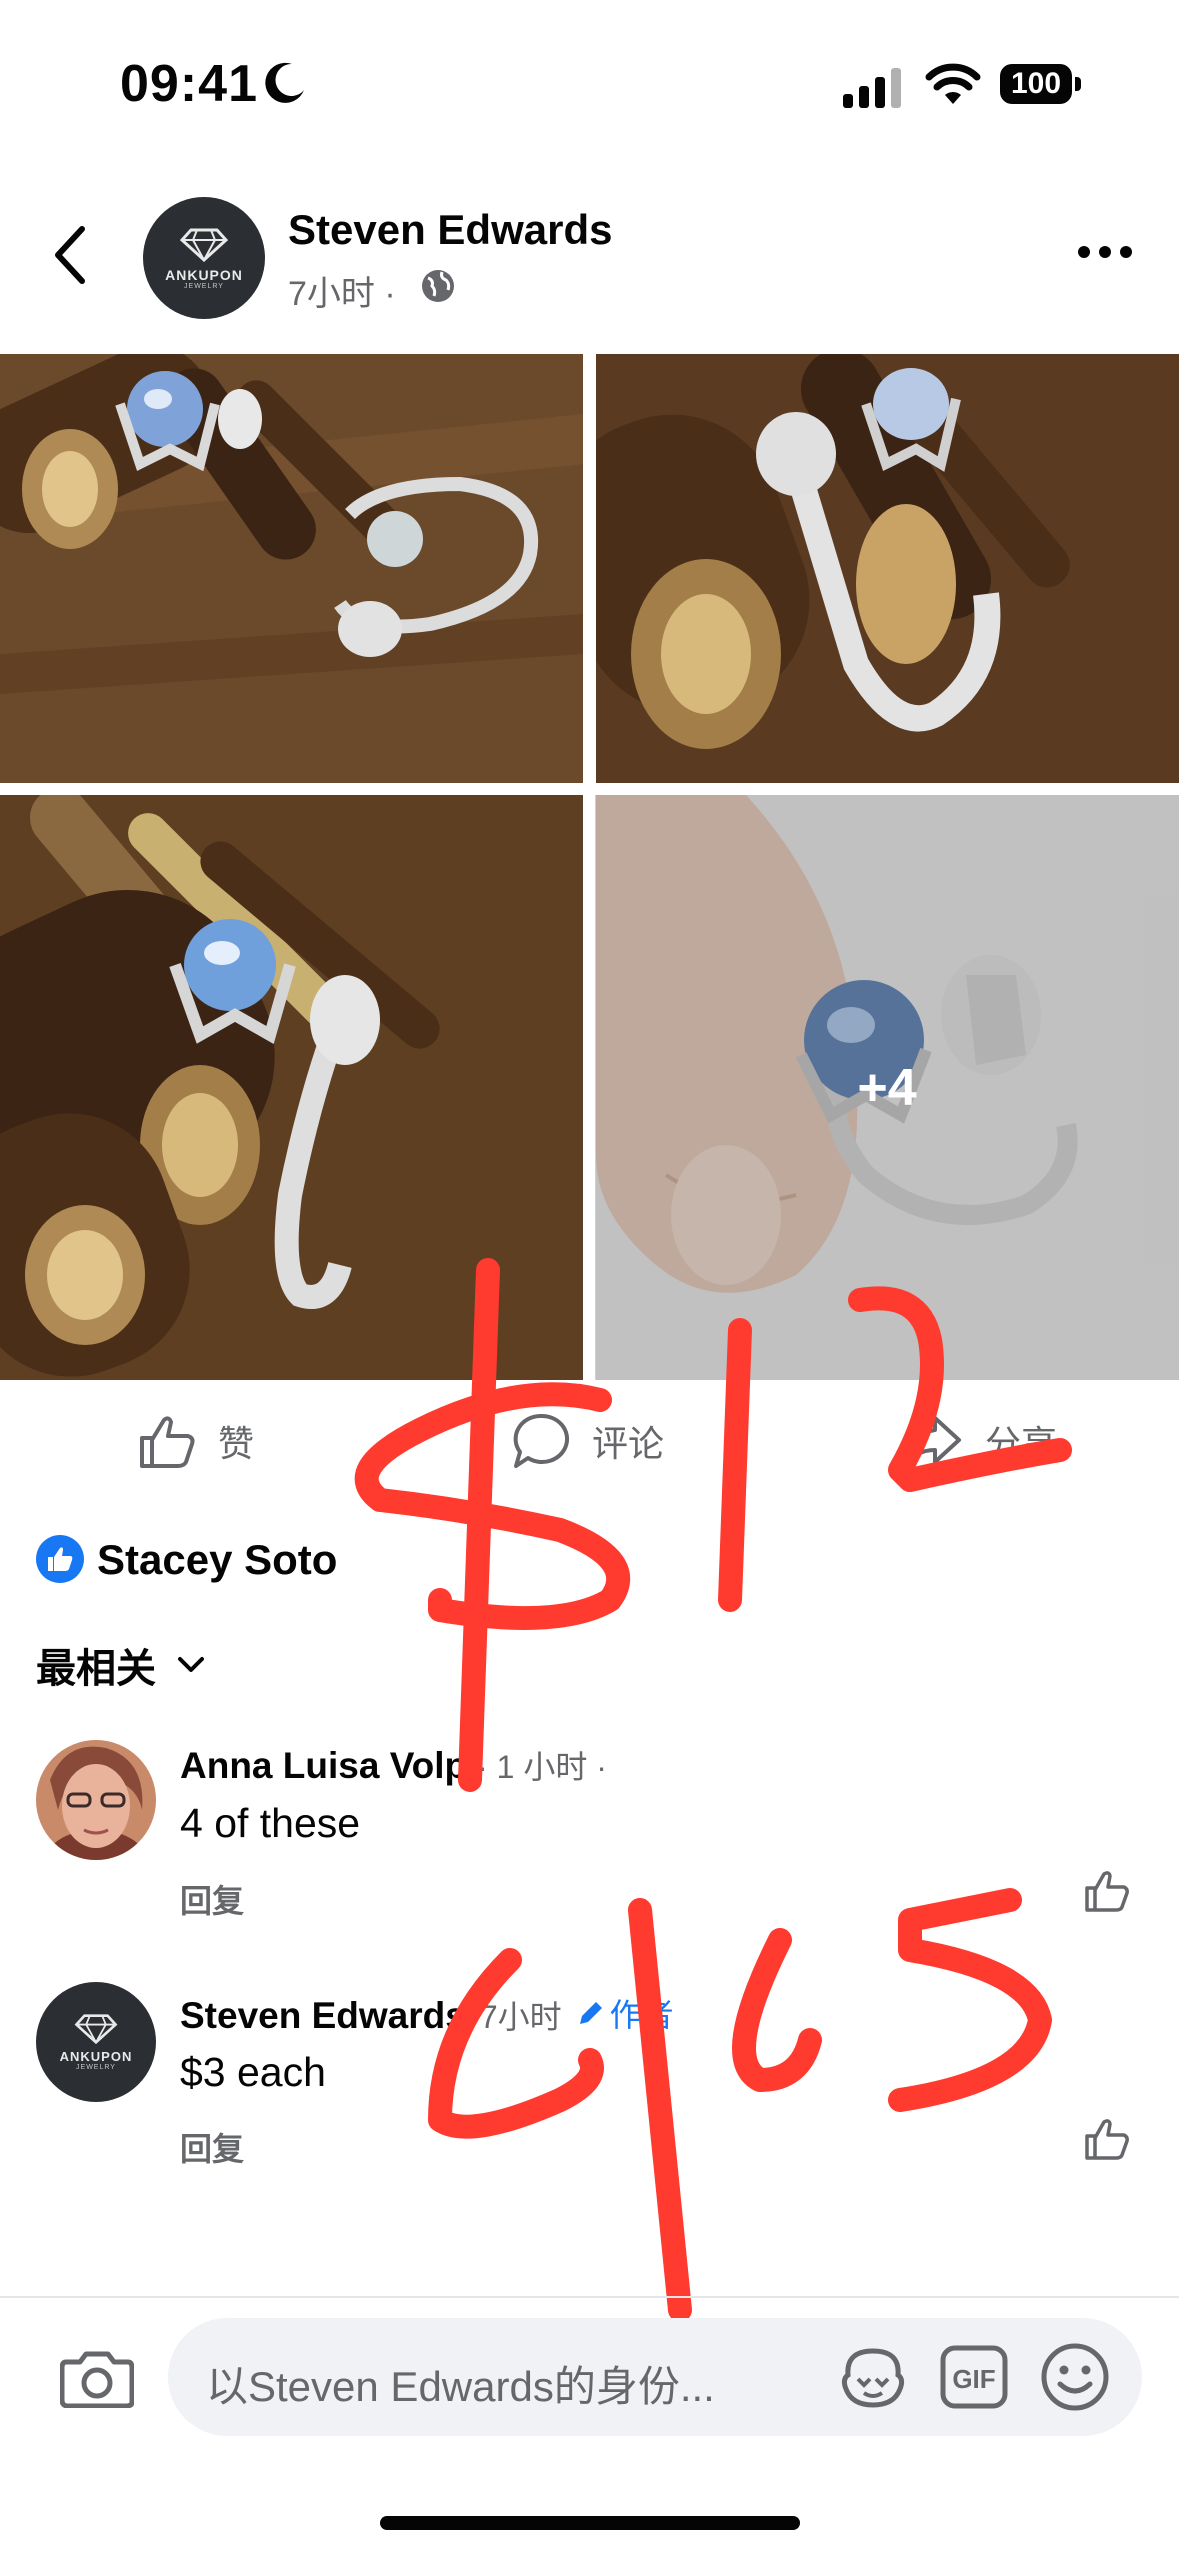  What do you see at coordinates (438, 286) in the screenshot?
I see `globe-icon` at bounding box center [438, 286].